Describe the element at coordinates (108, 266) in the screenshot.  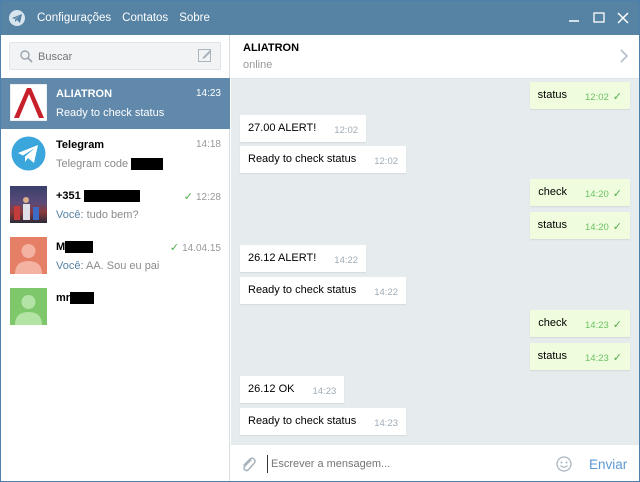
I see `dialog-preview: Você: AA. Sou eu pai` at that location.